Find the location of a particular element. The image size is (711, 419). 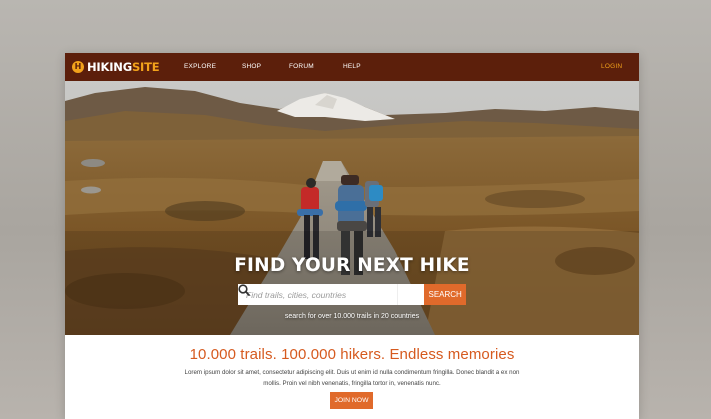

nav-item-shop: SHOP is located at coordinates (251, 67).